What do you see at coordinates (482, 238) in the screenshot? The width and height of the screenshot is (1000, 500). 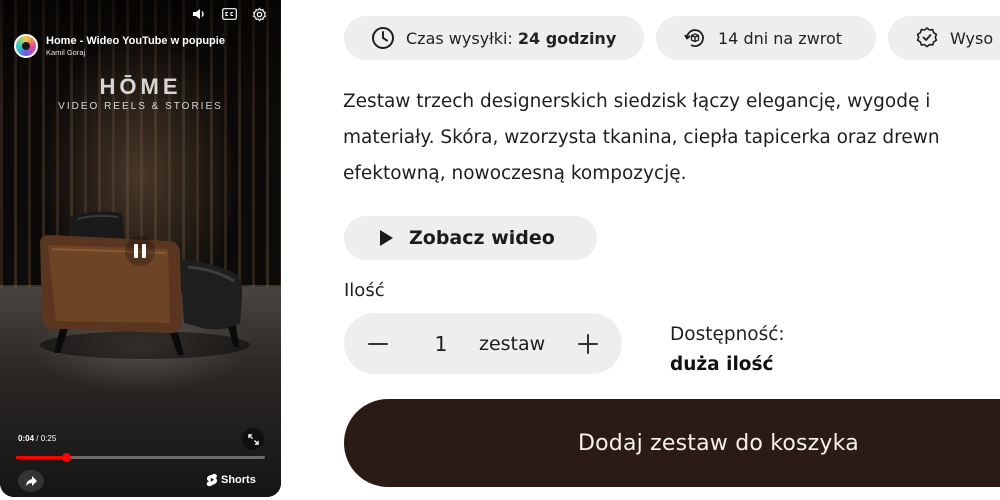 I see `watch-video-label: Zobacz wideo` at bounding box center [482, 238].